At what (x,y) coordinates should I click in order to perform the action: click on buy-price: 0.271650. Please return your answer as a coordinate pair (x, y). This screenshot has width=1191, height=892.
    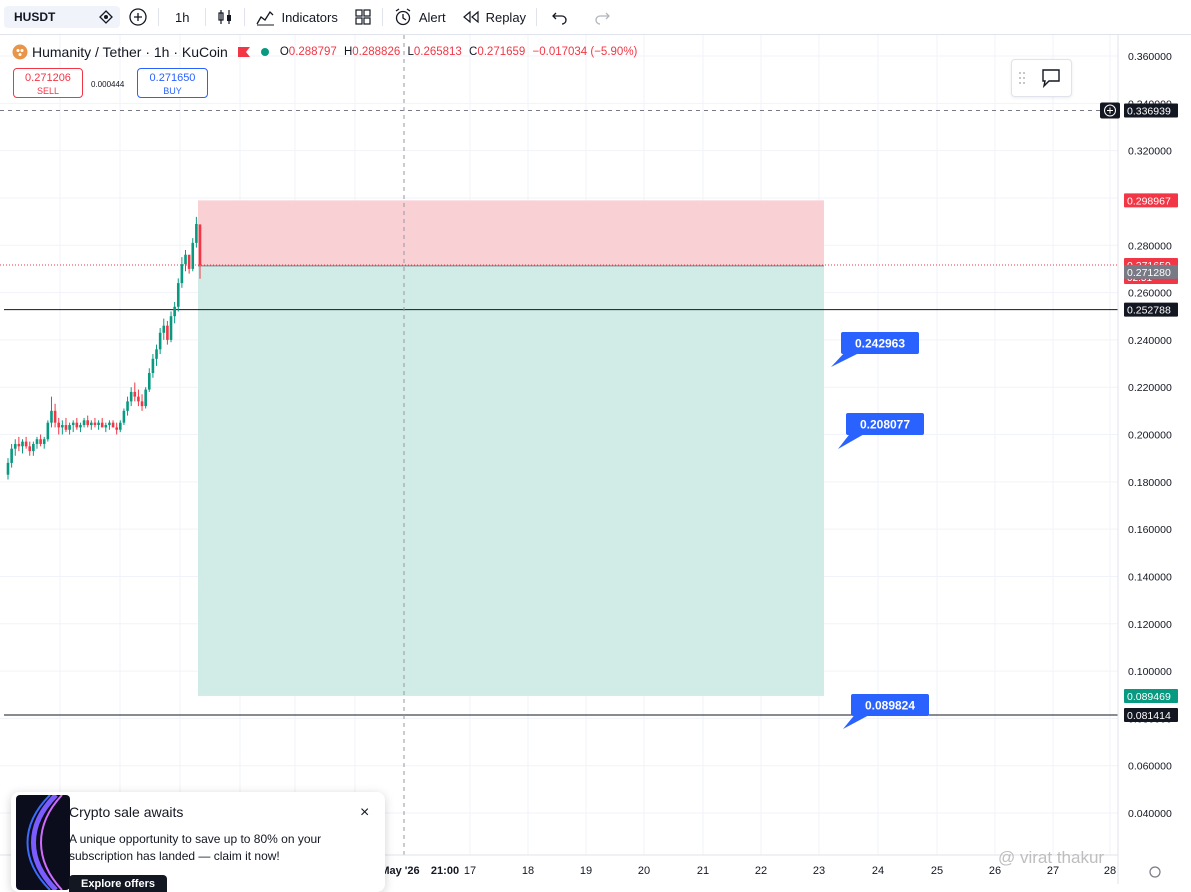
    Looking at the image, I should click on (172, 78).